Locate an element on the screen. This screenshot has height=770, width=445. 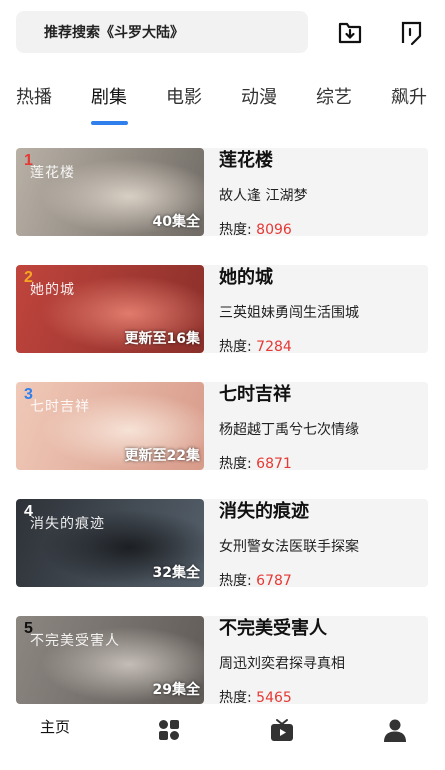
heat-score: 热度: 8096 is located at coordinates (255, 230).